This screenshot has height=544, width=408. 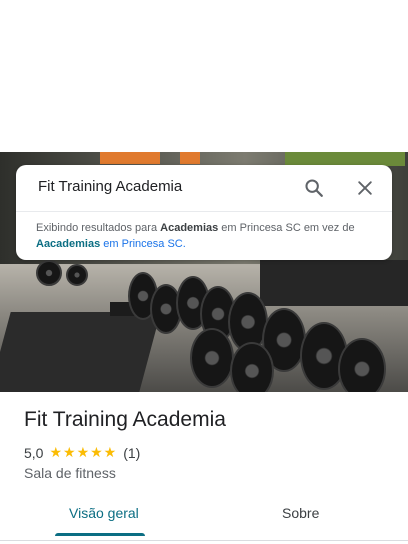 What do you see at coordinates (131, 453) in the screenshot?
I see `review-count: (1)` at bounding box center [131, 453].